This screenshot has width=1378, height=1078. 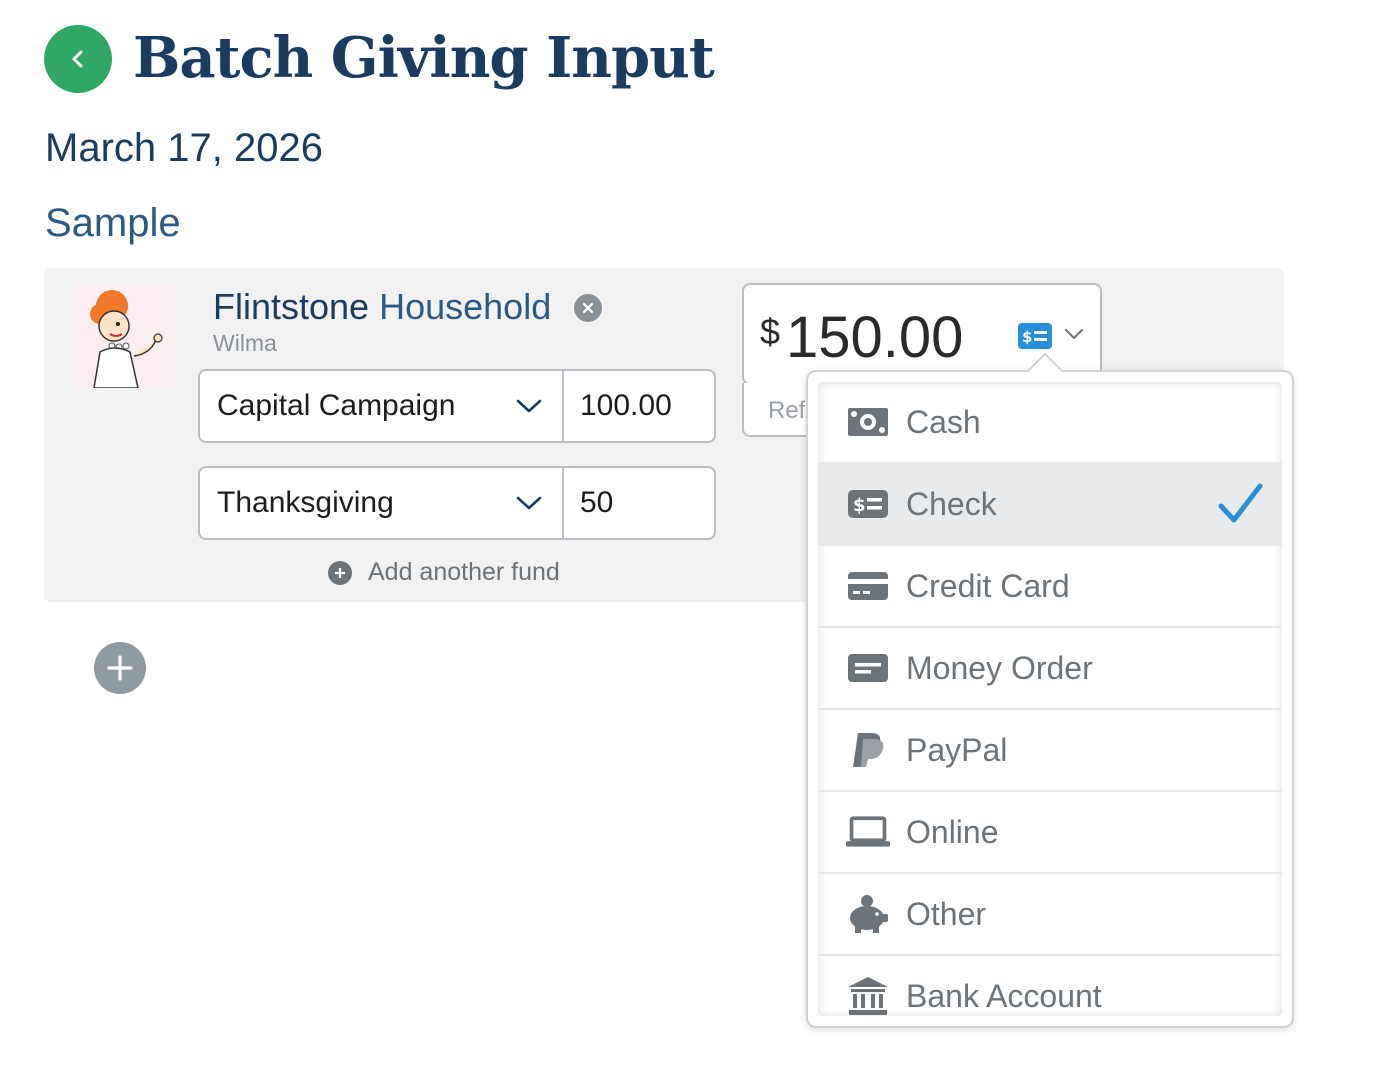 I want to click on donor-member-name: Wilma, so click(x=245, y=343).